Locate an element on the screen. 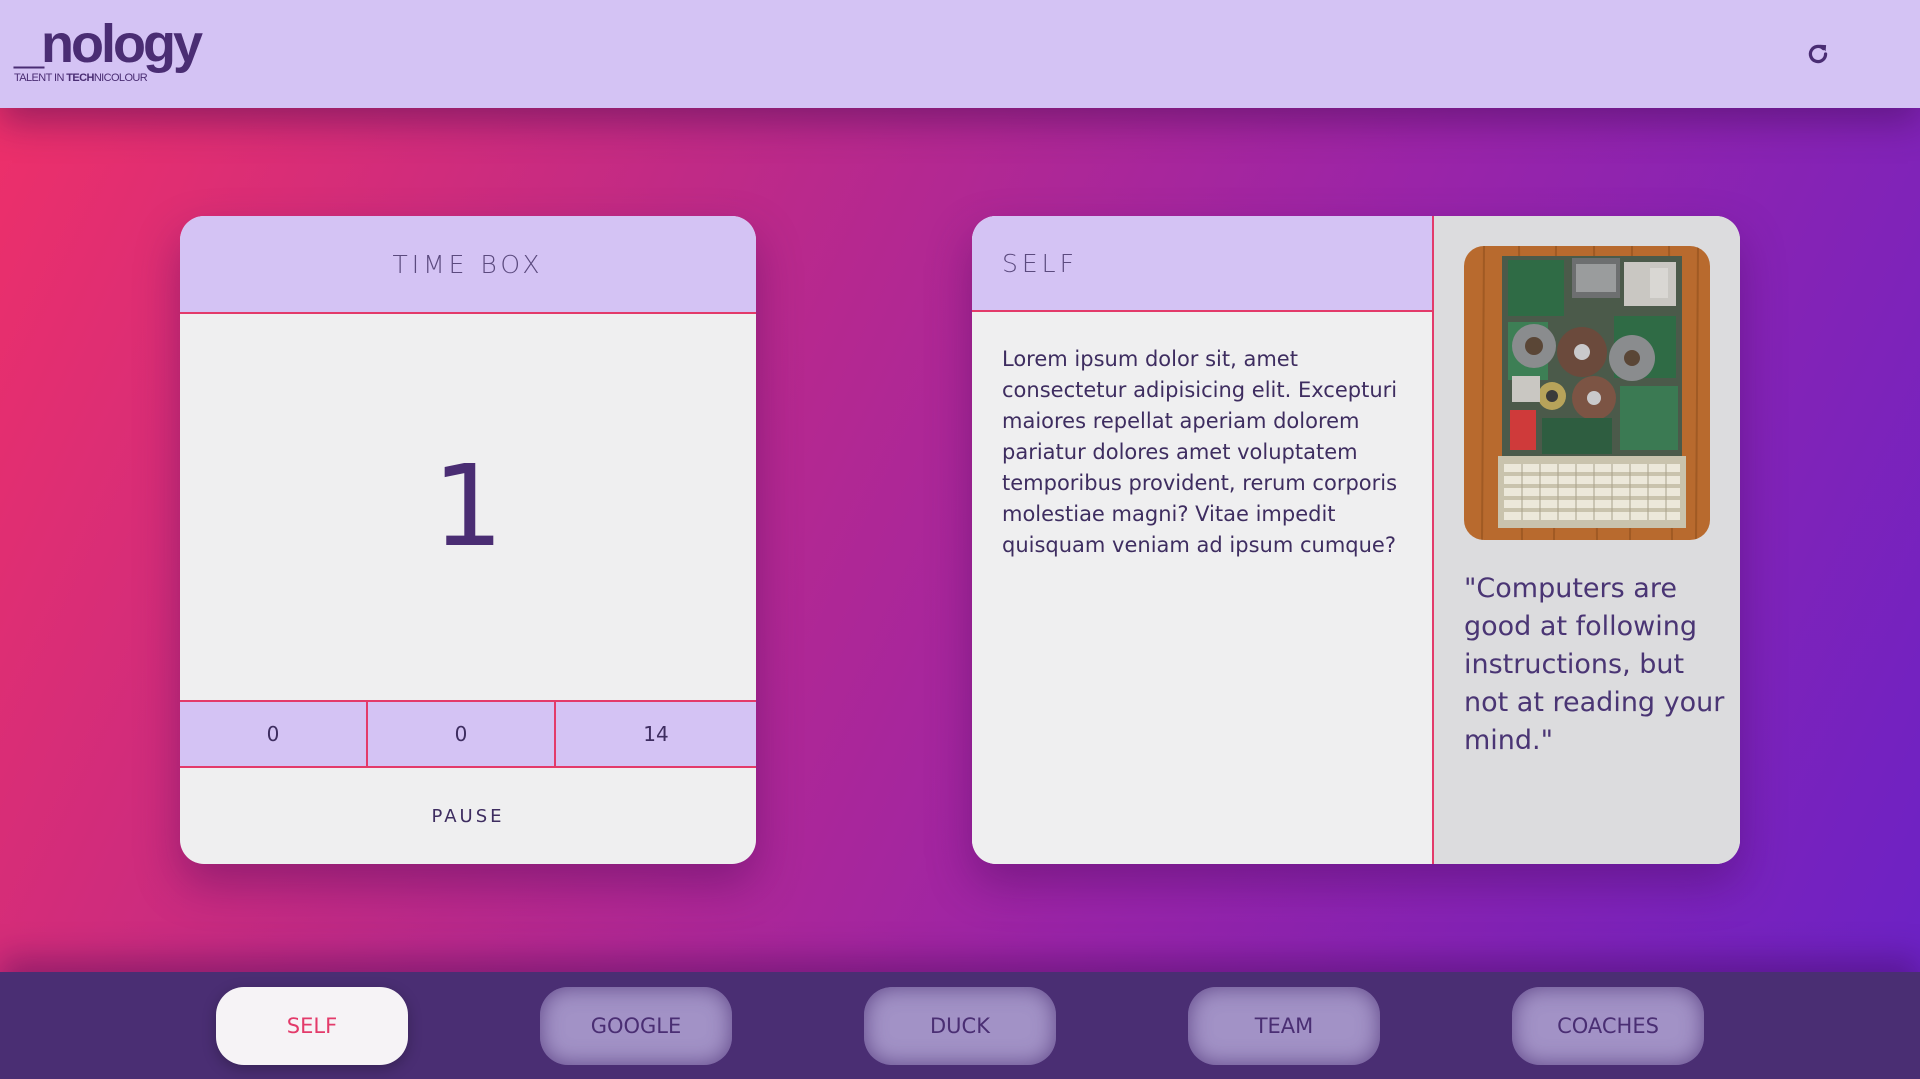 Image resolution: width=1920 pixels, height=1079 pixels. nology-logo: _nology TALENT IN TECHNICOLOUR is located at coordinates (108, 49).